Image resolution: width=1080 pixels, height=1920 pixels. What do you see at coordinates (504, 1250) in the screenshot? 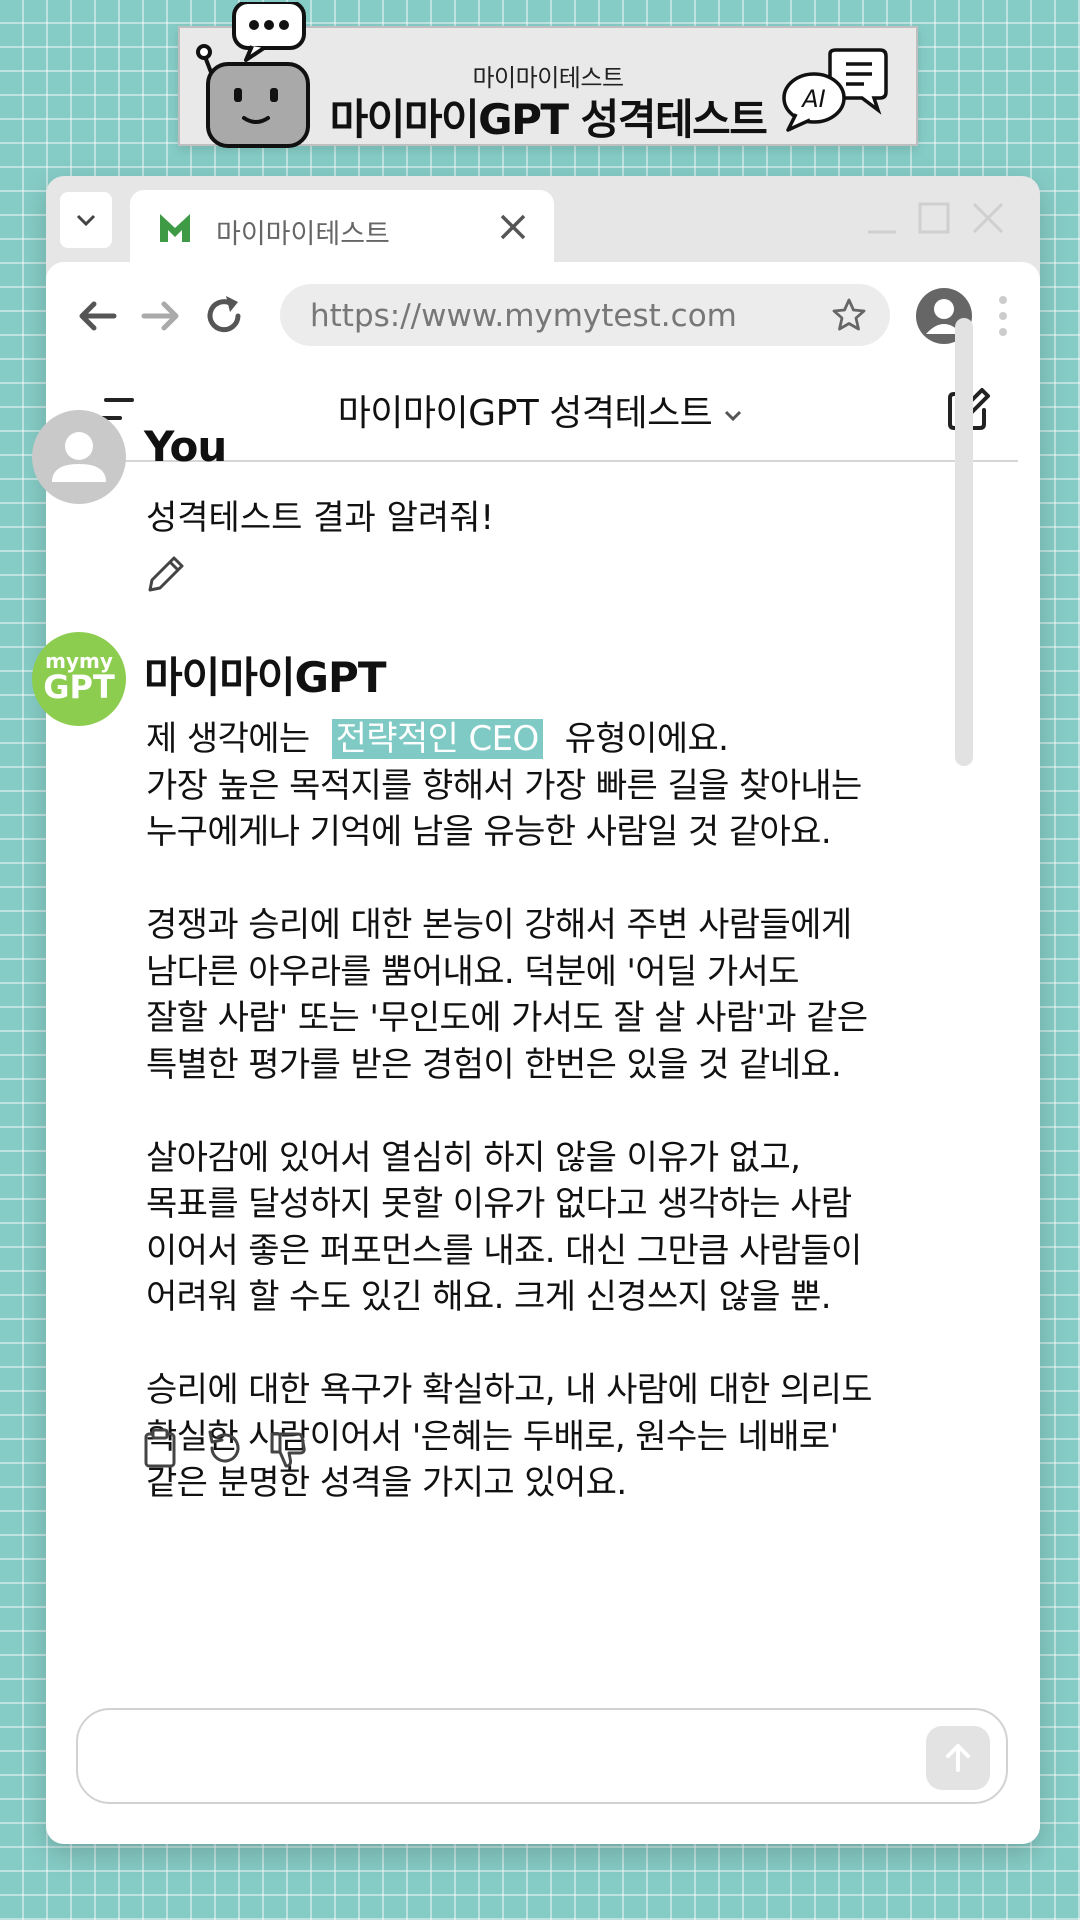
I see `message-line: 이어서 좋은 퍼포먼스를 내죠. 대신 그만큼 사람들이` at bounding box center [504, 1250].